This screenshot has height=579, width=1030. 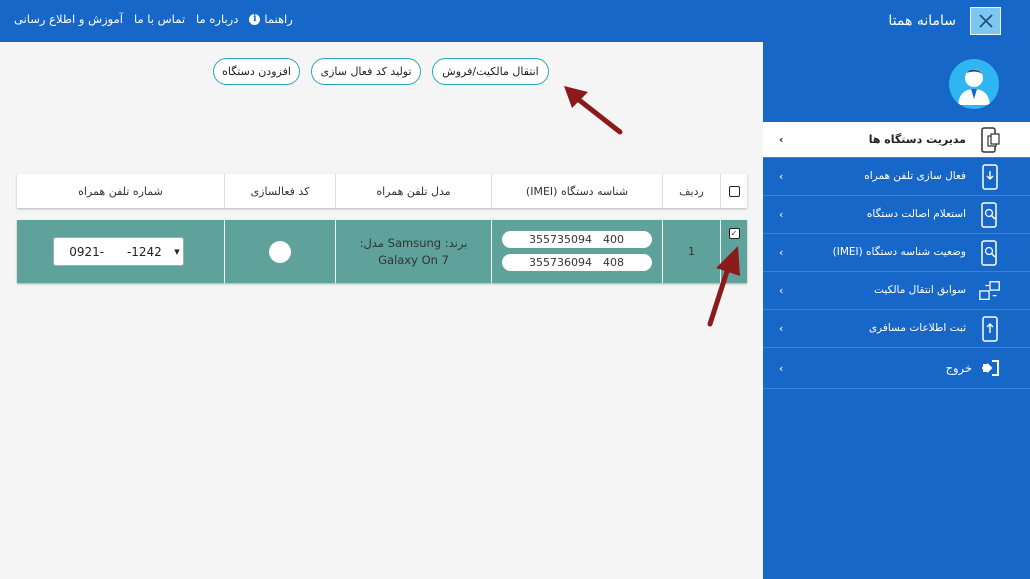 What do you see at coordinates (490, 71) in the screenshot?
I see `transfer-ownership-button: انتقال مالکیت/فروش` at bounding box center [490, 71].